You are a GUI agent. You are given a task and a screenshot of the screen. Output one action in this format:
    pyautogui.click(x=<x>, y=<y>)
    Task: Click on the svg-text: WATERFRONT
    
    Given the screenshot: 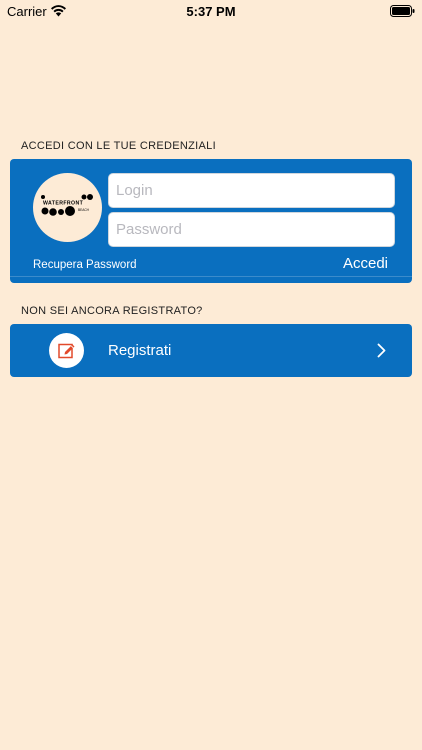 What is the action you would take?
    pyautogui.click(x=63, y=204)
    